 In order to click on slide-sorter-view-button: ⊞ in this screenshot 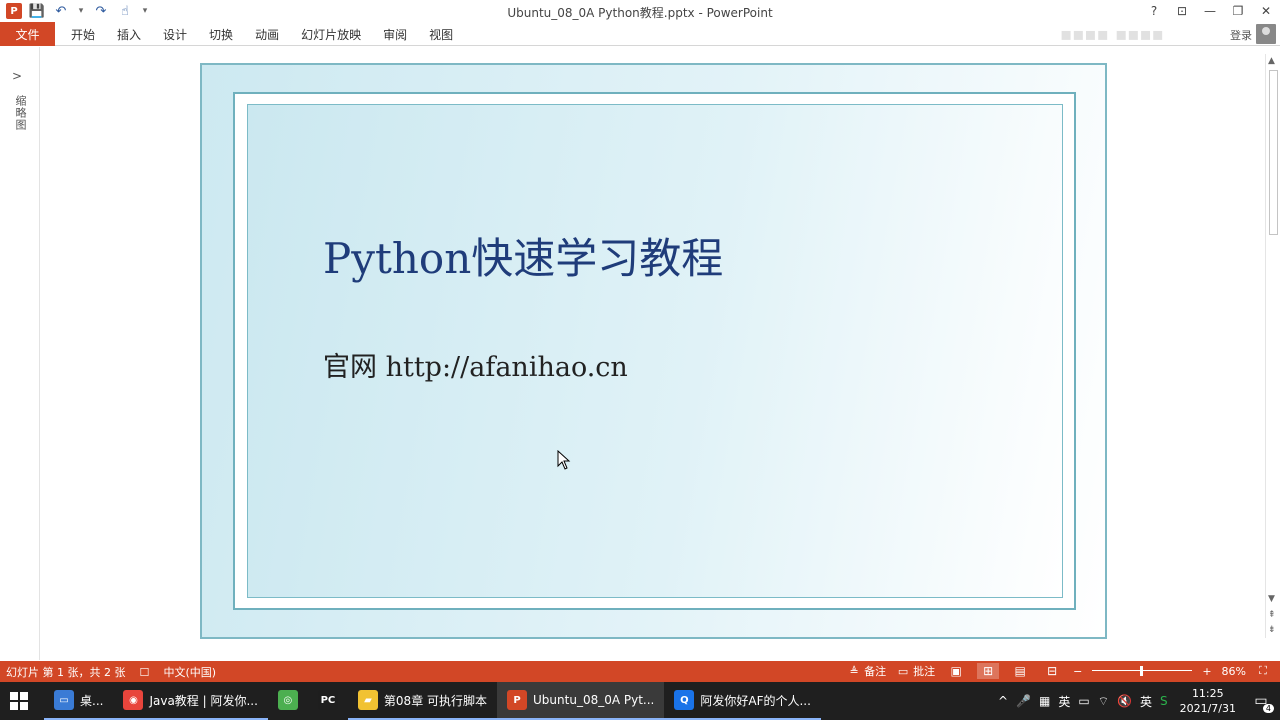, I will do `click(988, 671)`.